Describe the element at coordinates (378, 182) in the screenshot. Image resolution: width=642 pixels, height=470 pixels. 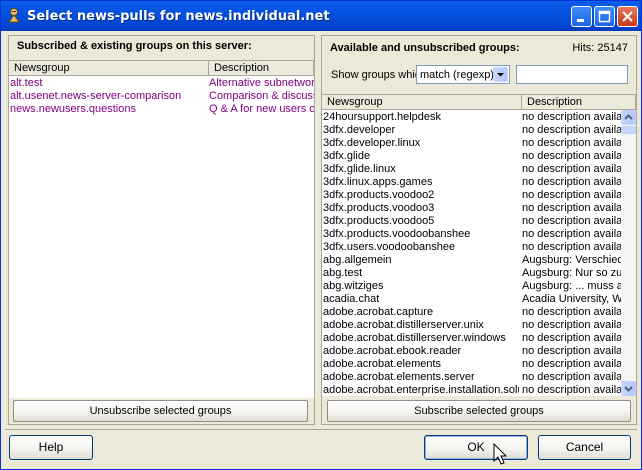
I see `newsgroup-cell: 3dfx.linux.apps.games` at that location.